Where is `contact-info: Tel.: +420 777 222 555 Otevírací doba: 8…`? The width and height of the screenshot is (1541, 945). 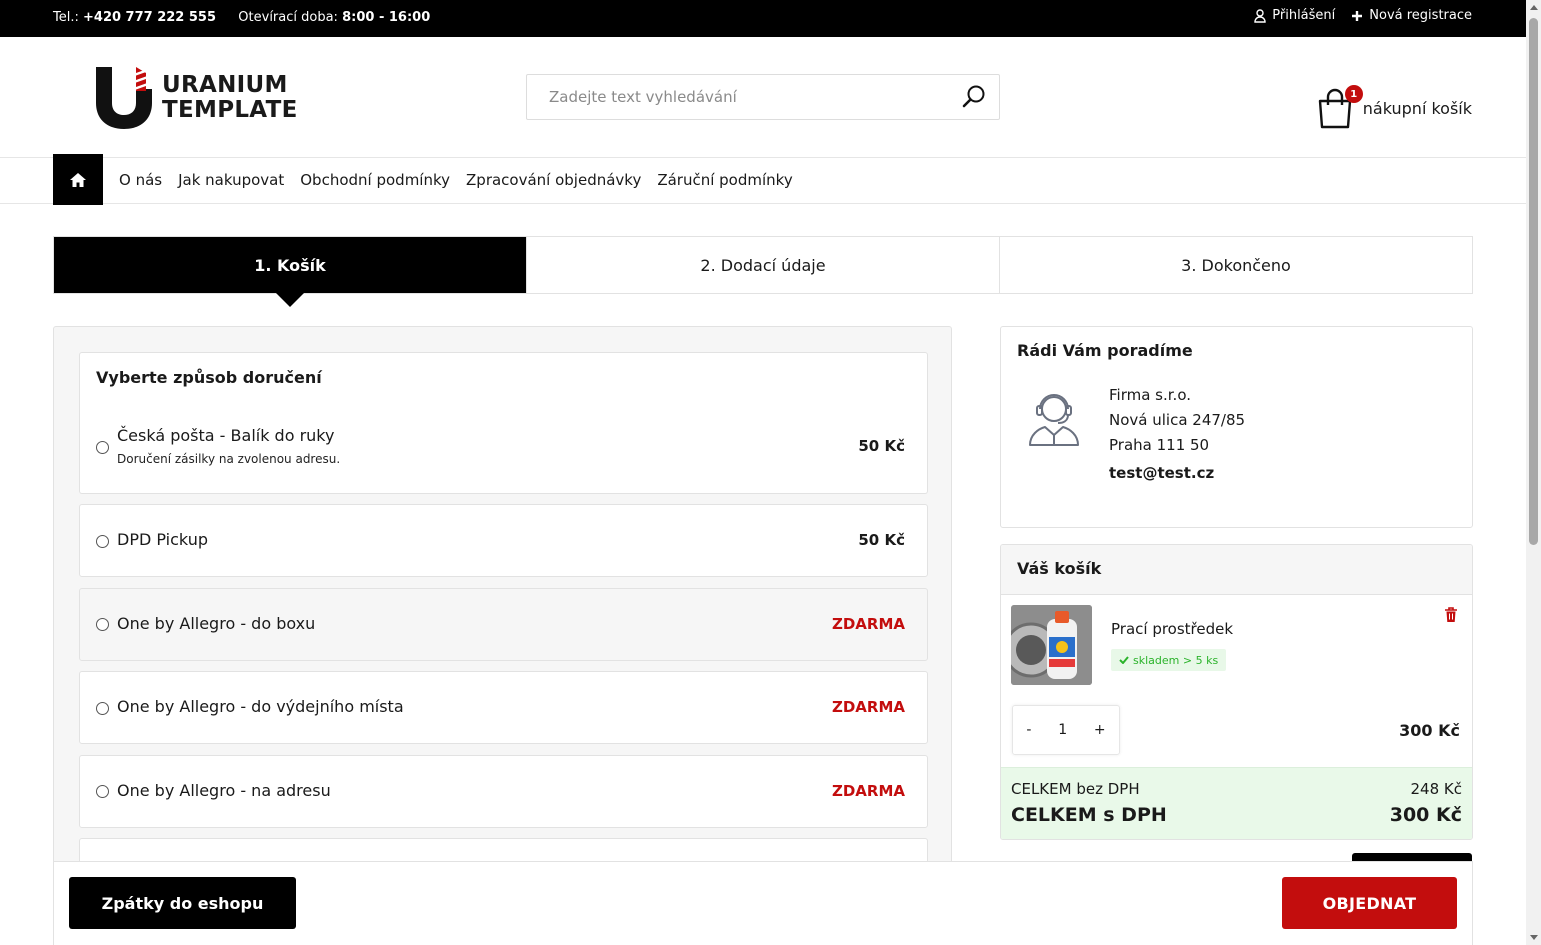
contact-info: Tel.: +420 777 222 555 Otevírací doba: 8… is located at coordinates (241, 17).